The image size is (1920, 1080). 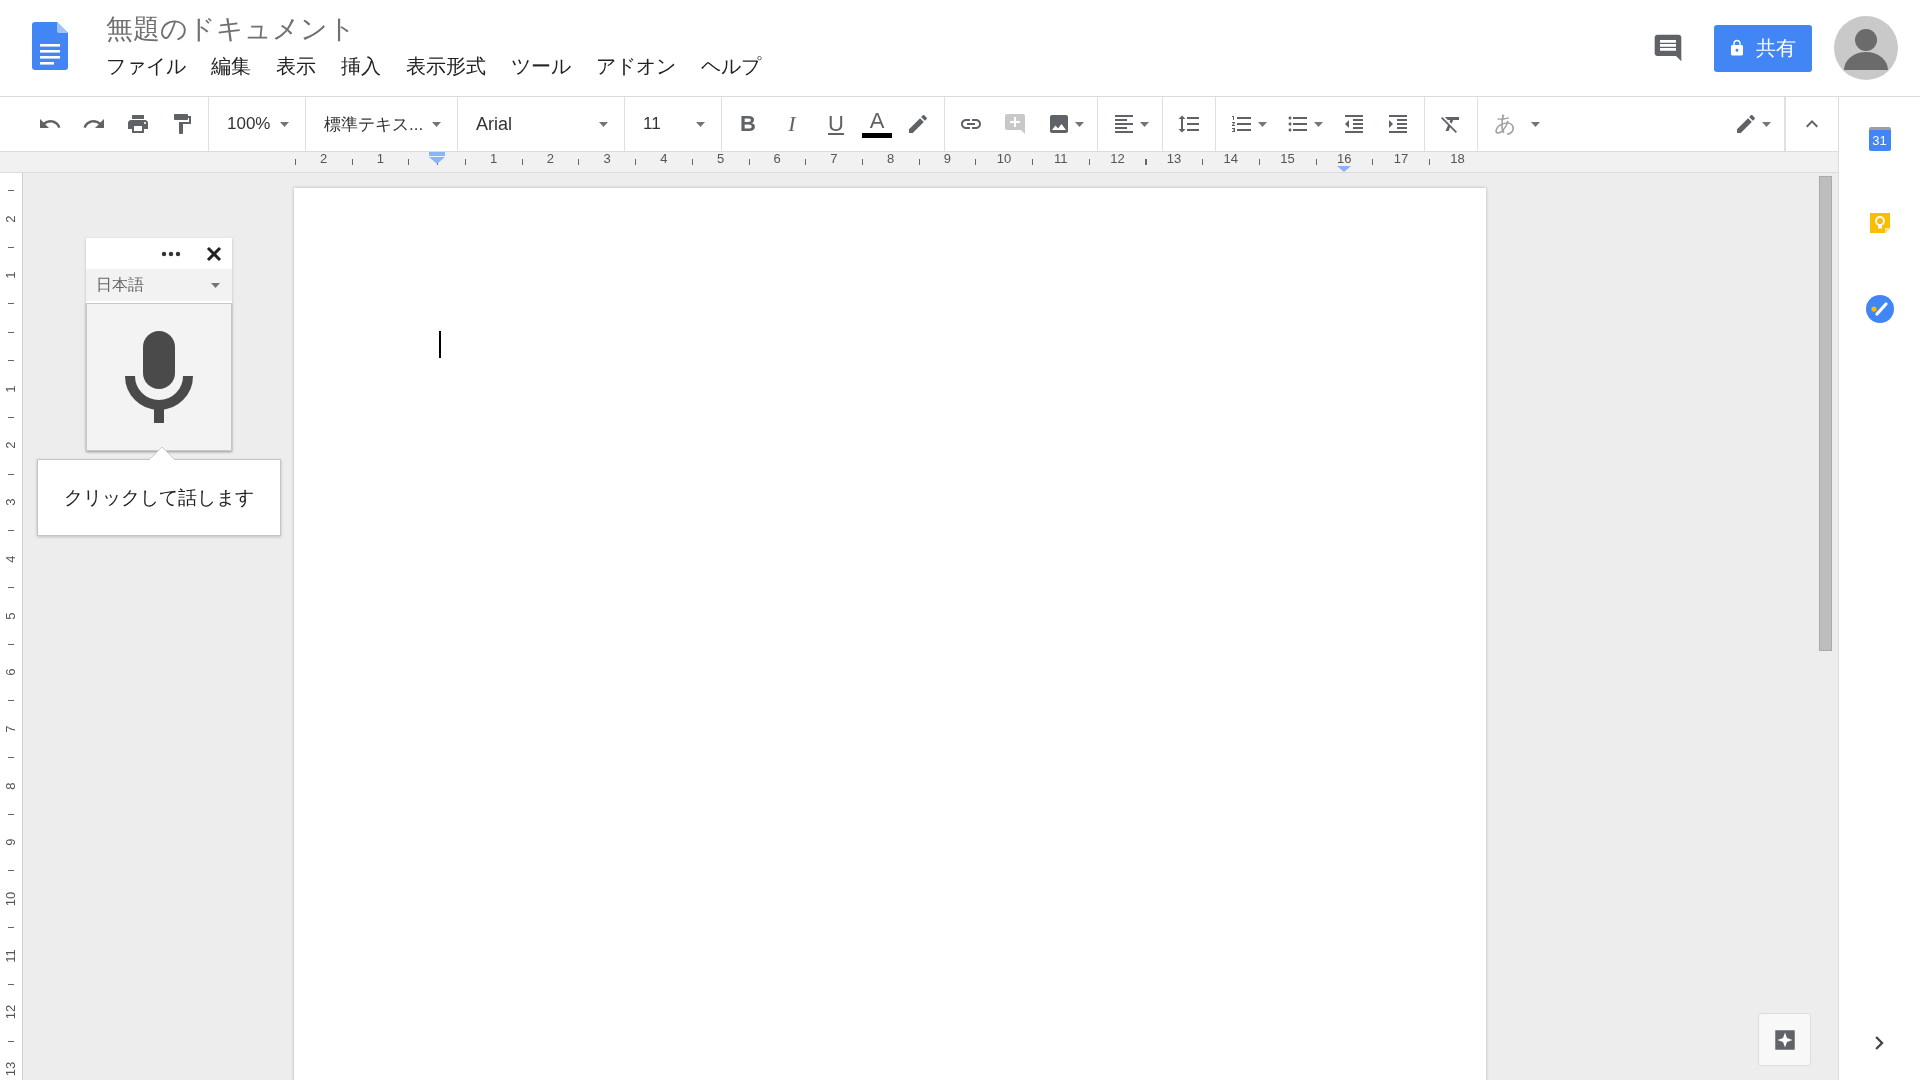 I want to click on print-icon, so click(x=138, y=124).